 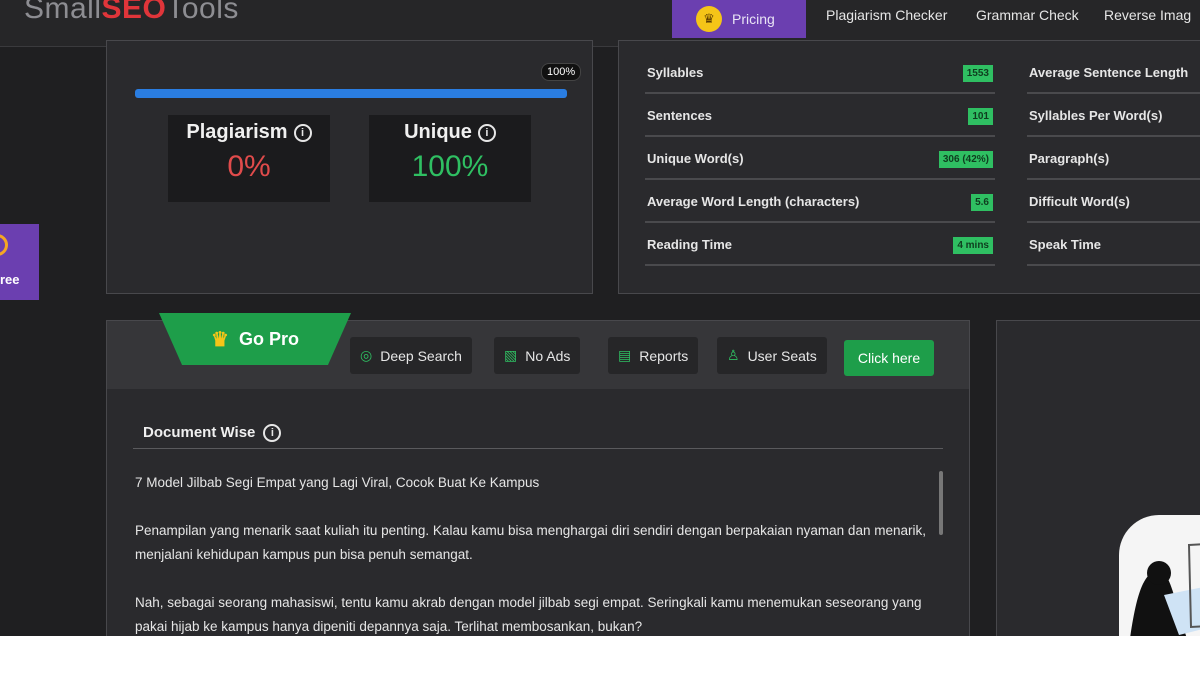 I want to click on promo-side-tab: ree, so click(x=19, y=262).